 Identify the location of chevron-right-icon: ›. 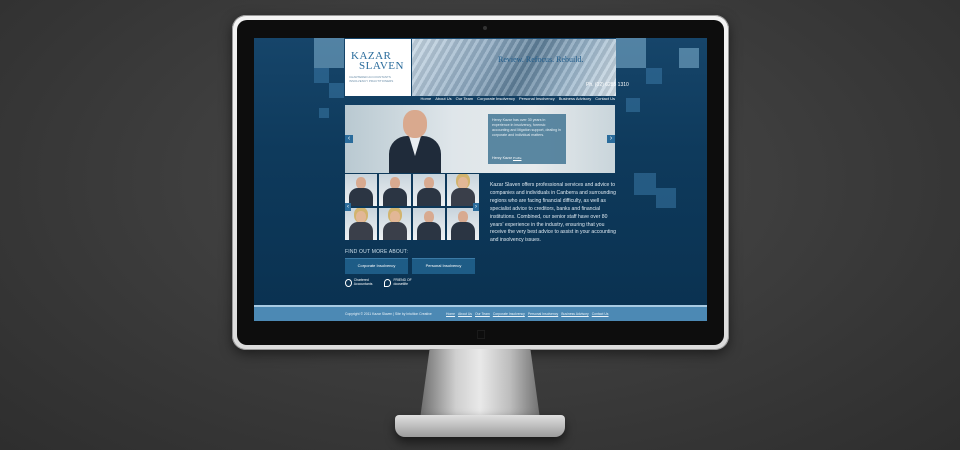
(611, 139).